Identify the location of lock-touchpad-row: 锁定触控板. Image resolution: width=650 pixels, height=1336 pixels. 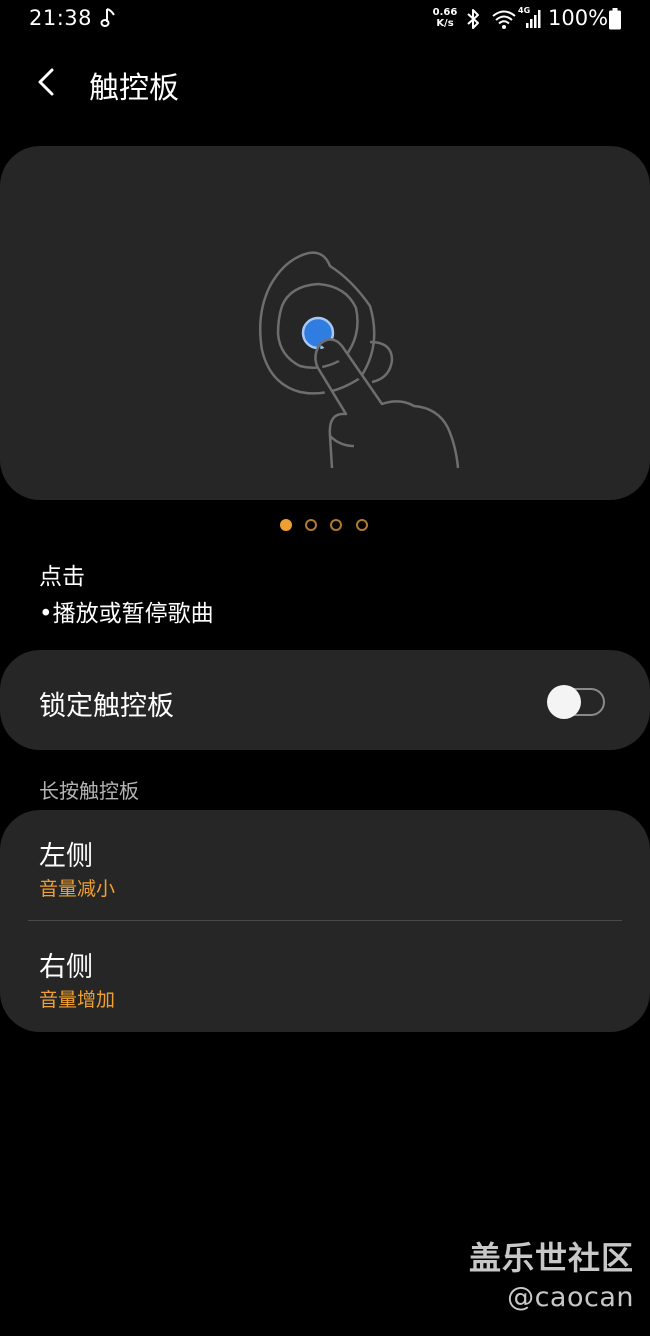
(325, 700).